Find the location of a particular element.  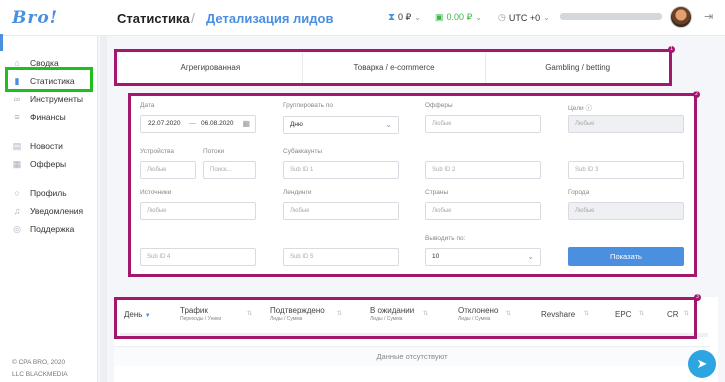

sidebar-item-label: Офферы is located at coordinates (48, 164).